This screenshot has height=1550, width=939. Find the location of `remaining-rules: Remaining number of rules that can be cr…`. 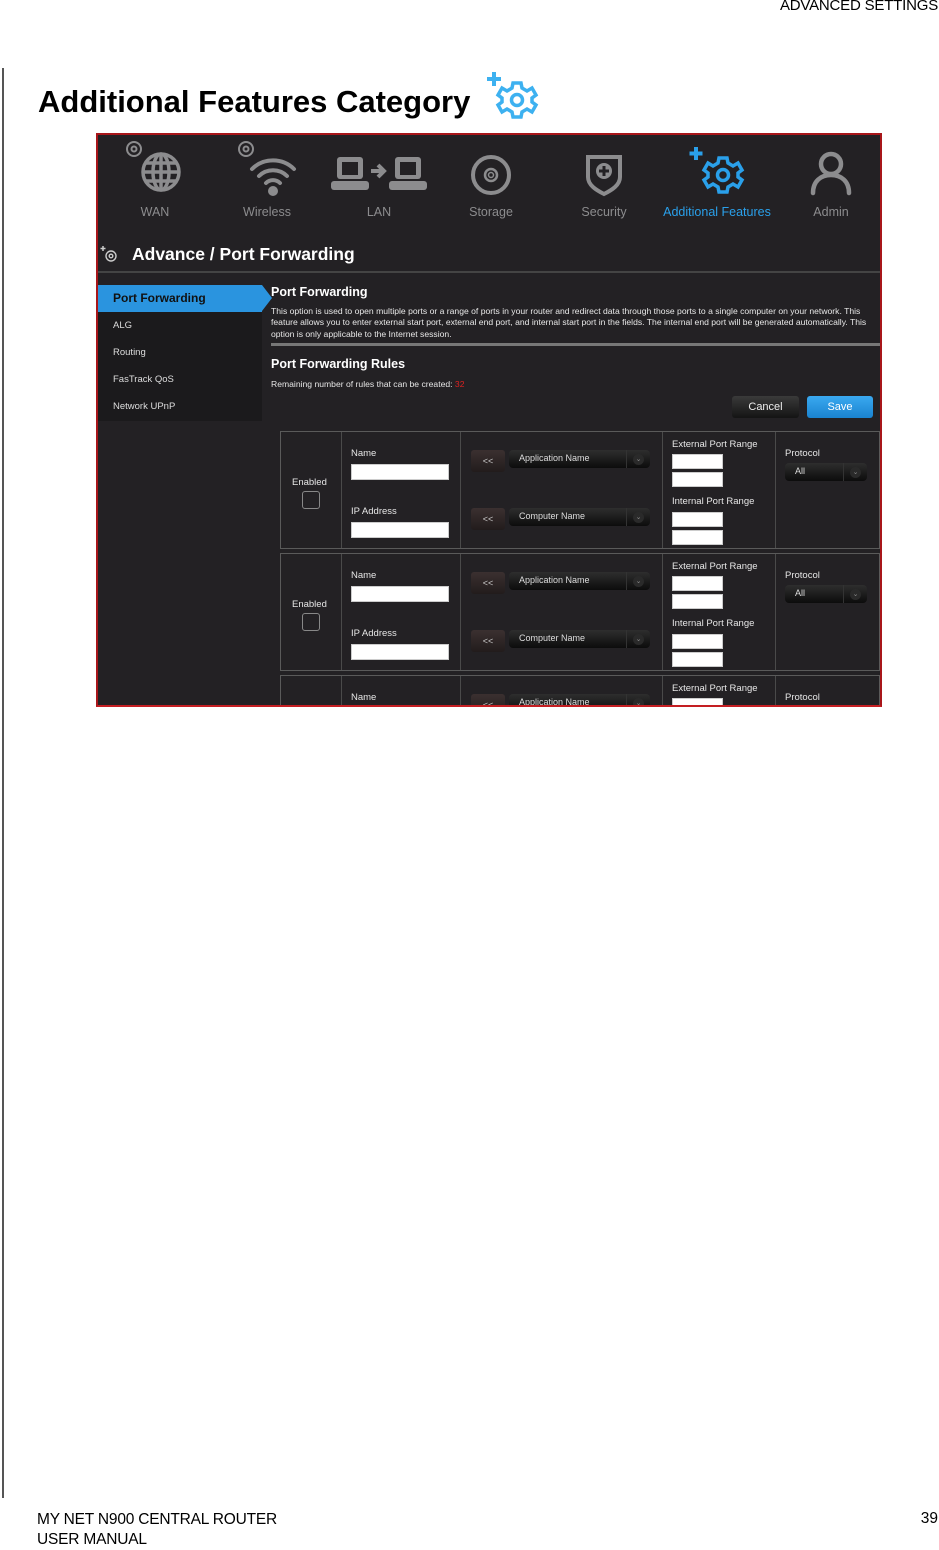

remaining-rules: Remaining number of rules that can be cr… is located at coordinates (368, 383).